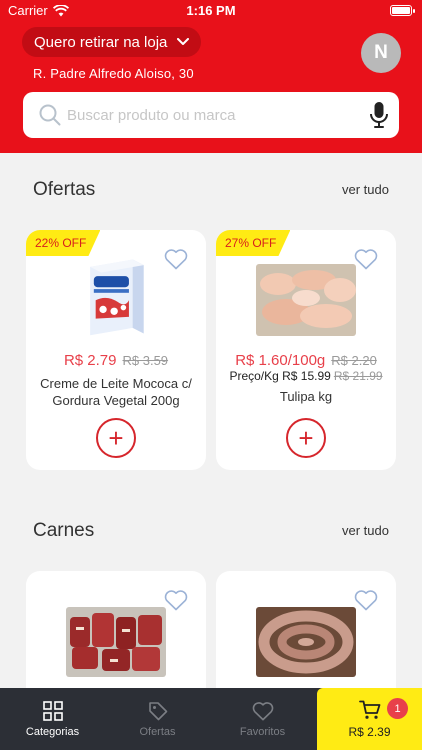 This screenshot has width=422, height=750. I want to click on microphone-icon, so click(379, 115).